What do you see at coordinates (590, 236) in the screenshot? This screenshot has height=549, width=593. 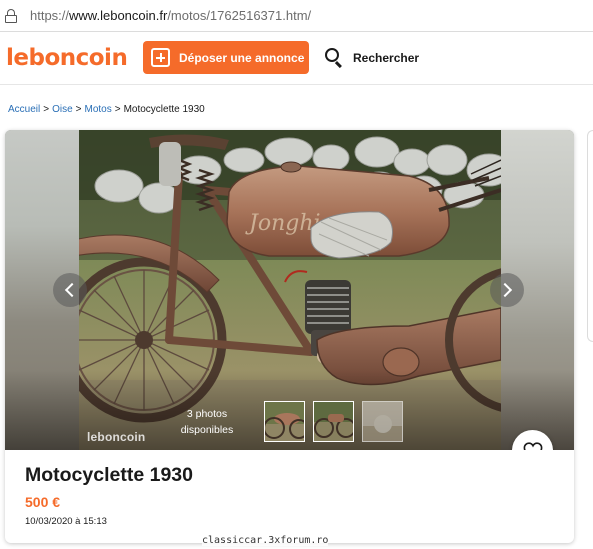 I see `side-panel-edge` at bounding box center [590, 236].